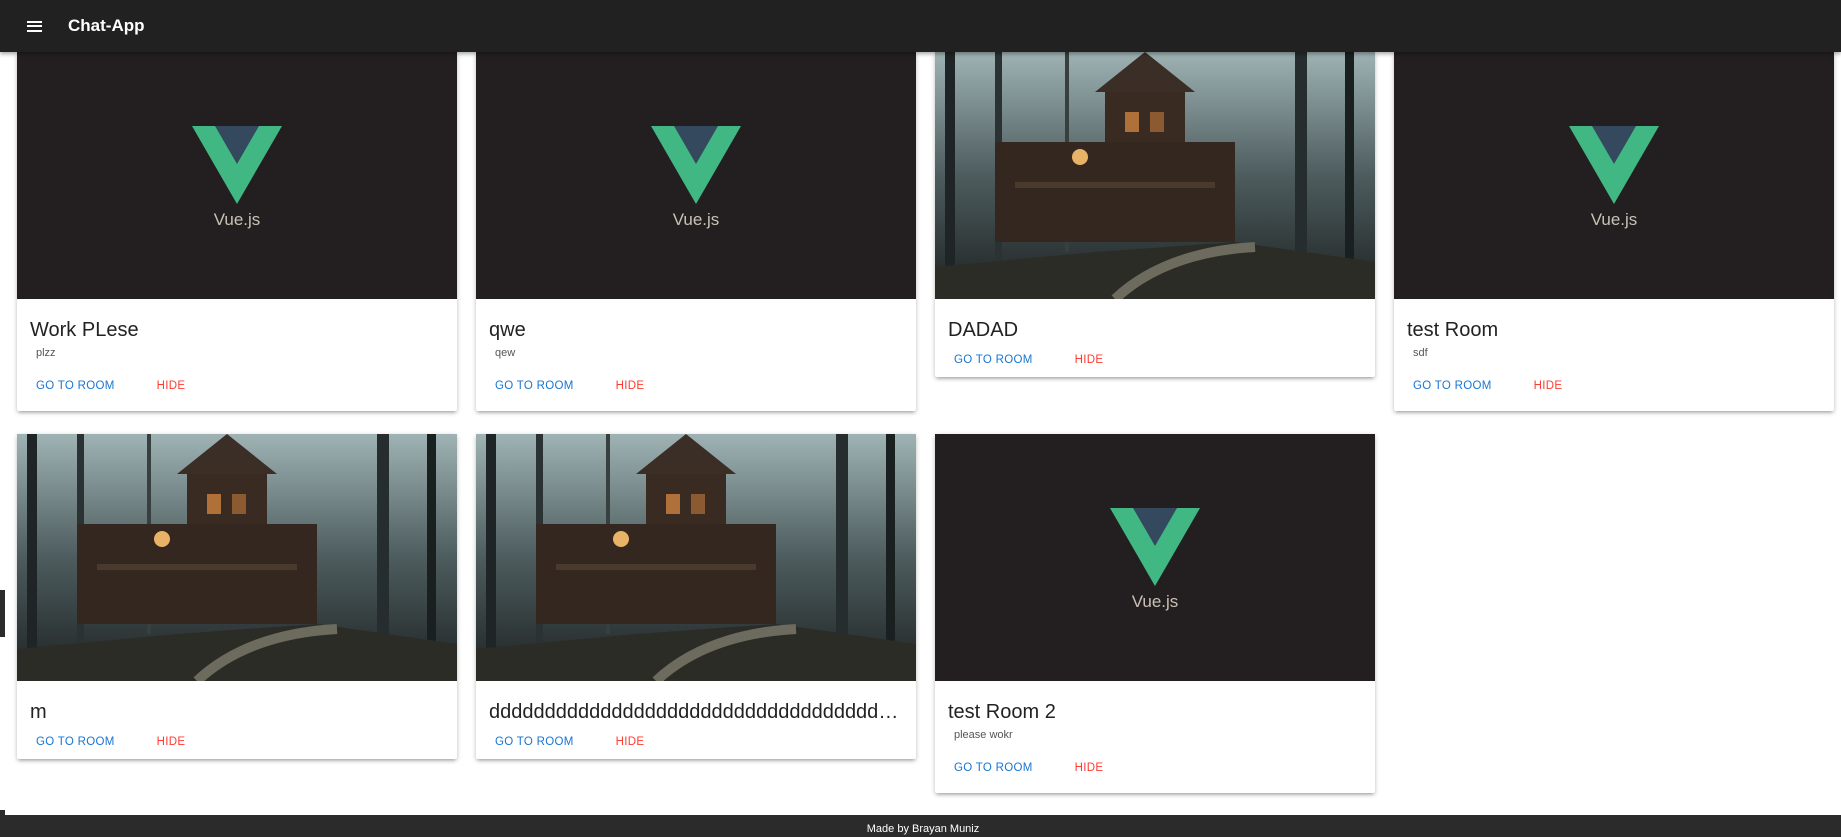  I want to click on left-edge, so click(2, 418).